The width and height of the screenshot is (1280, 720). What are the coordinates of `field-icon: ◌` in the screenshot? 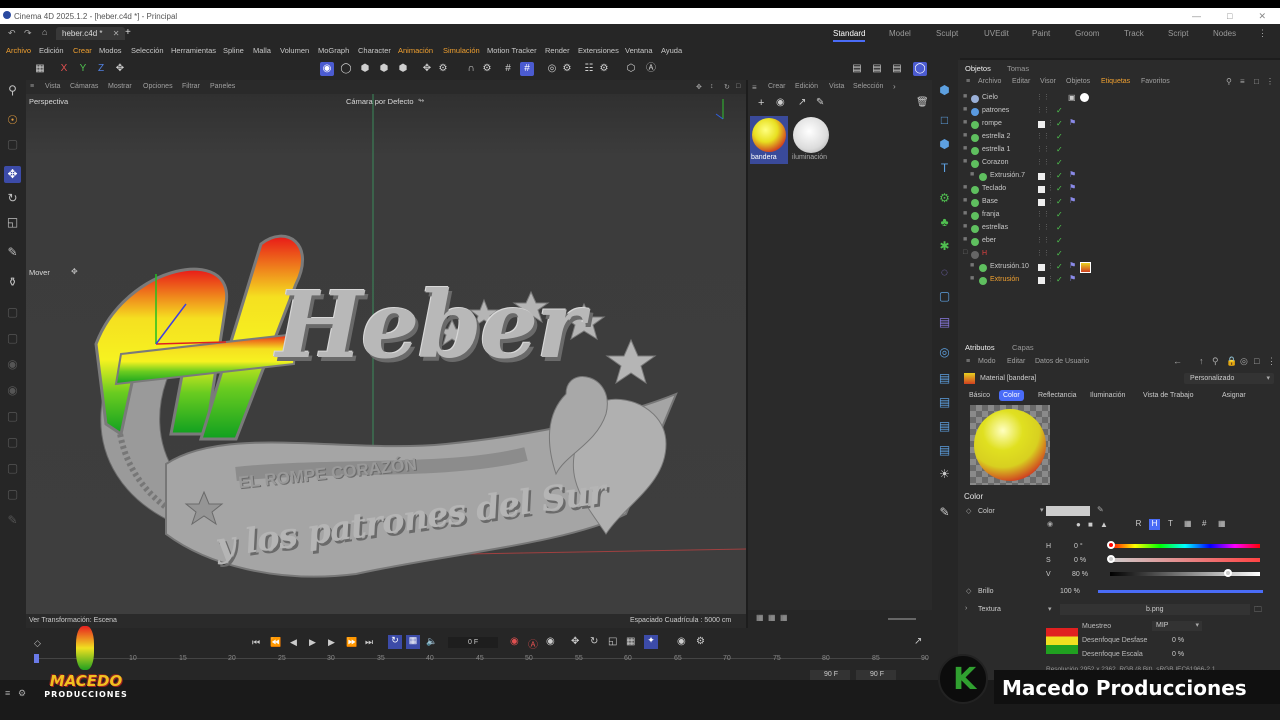 It's located at (944, 272).